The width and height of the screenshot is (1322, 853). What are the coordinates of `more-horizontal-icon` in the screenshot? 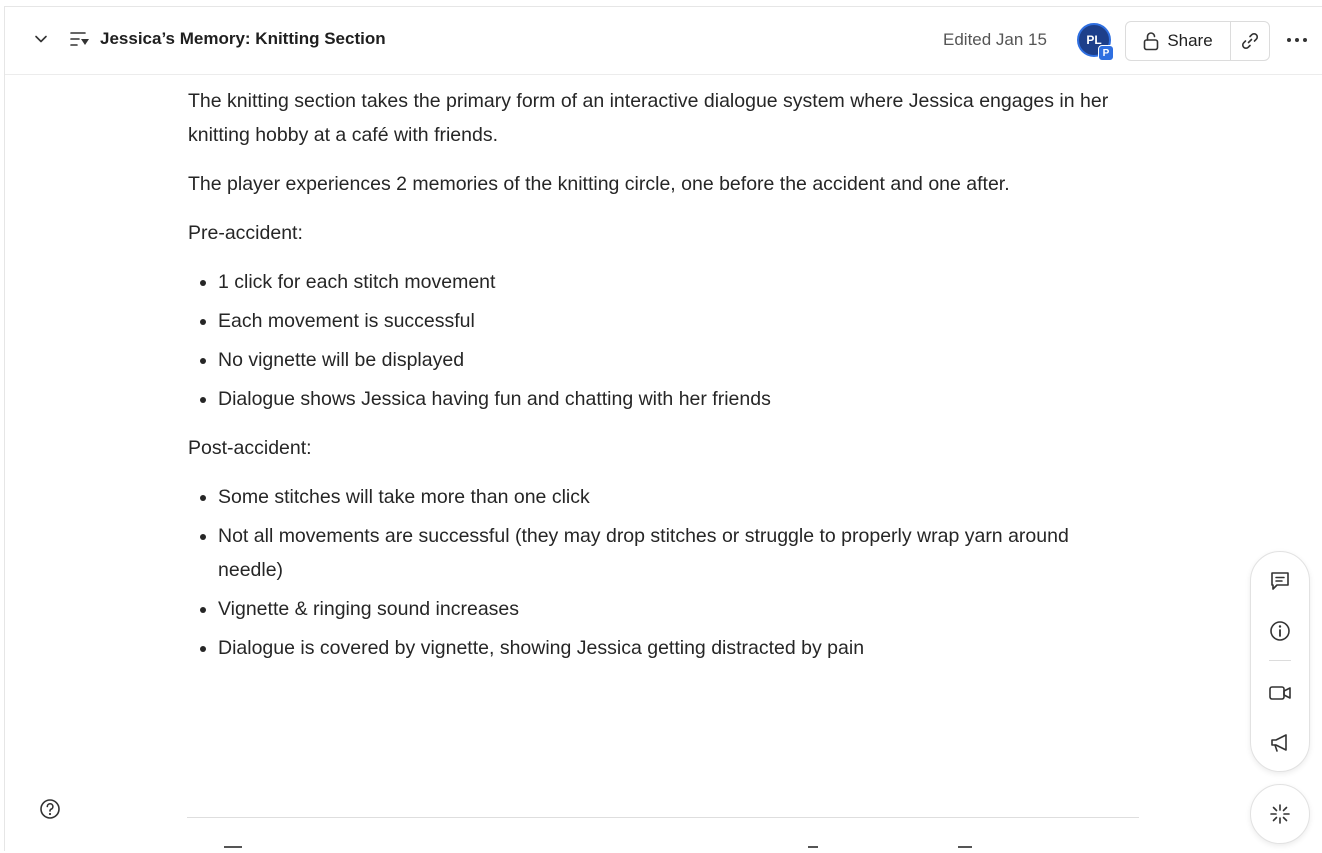 It's located at (1297, 40).